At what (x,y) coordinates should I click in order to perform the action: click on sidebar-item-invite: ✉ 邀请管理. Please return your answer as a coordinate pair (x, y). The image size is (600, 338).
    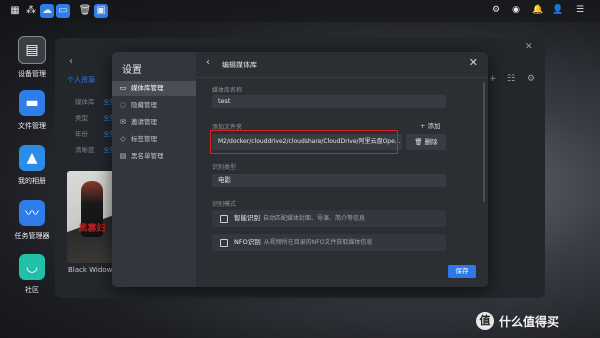
    Looking at the image, I should click on (154, 122).